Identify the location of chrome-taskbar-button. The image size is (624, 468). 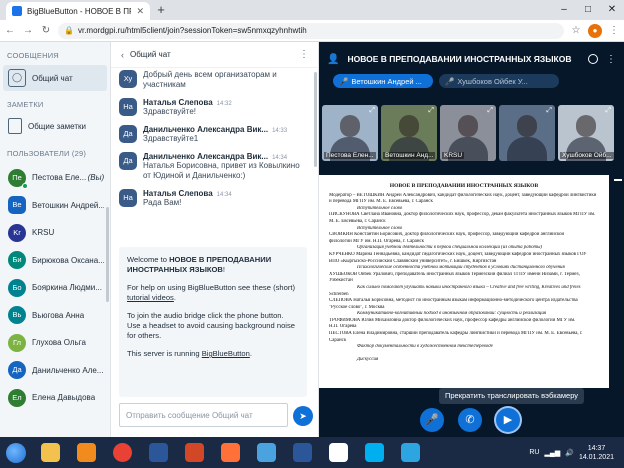
(122, 452).